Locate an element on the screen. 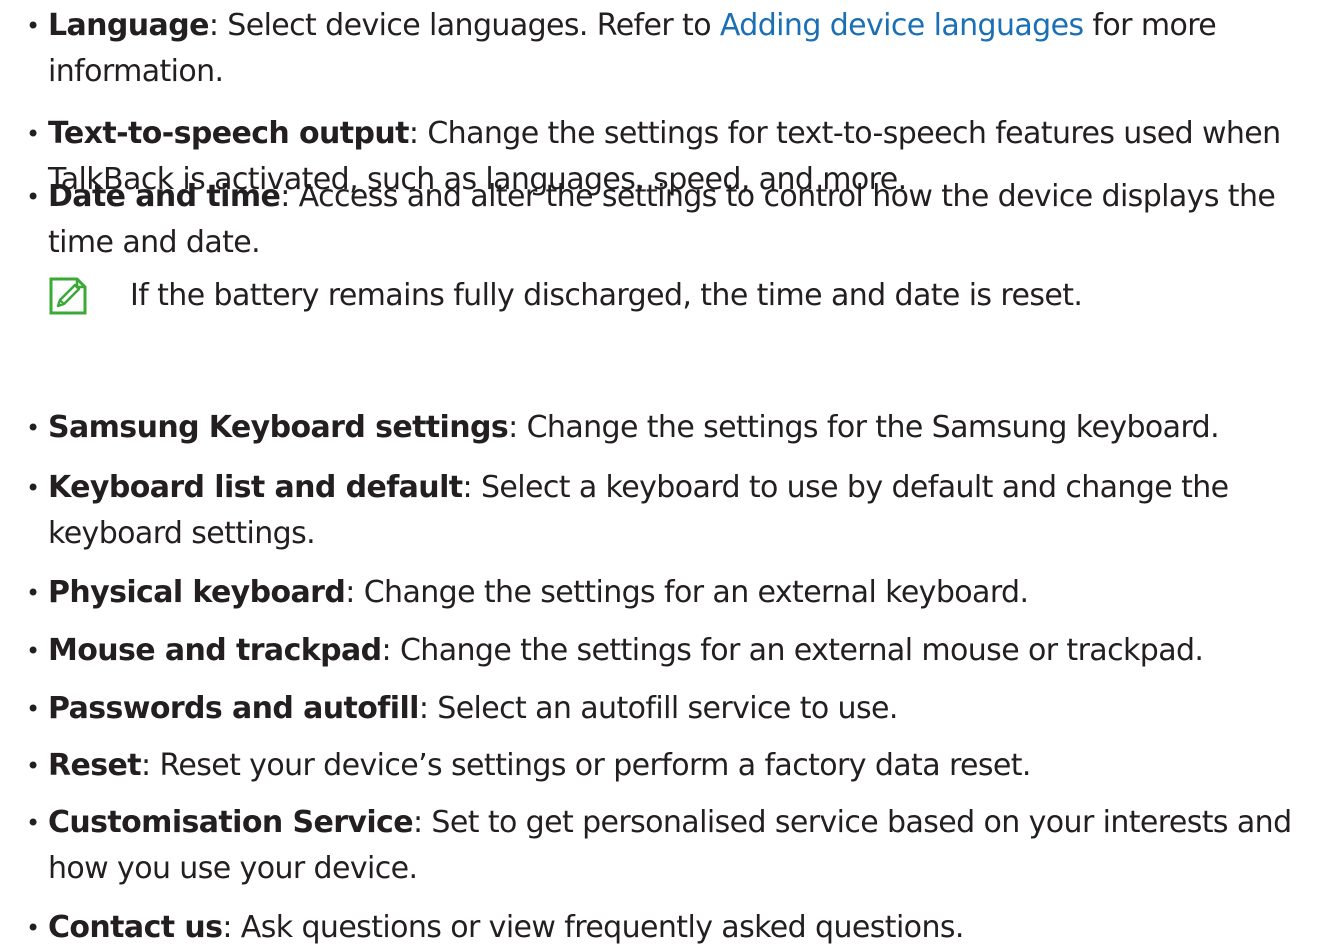  item-term: Keyboard list and default is located at coordinates (255, 487).